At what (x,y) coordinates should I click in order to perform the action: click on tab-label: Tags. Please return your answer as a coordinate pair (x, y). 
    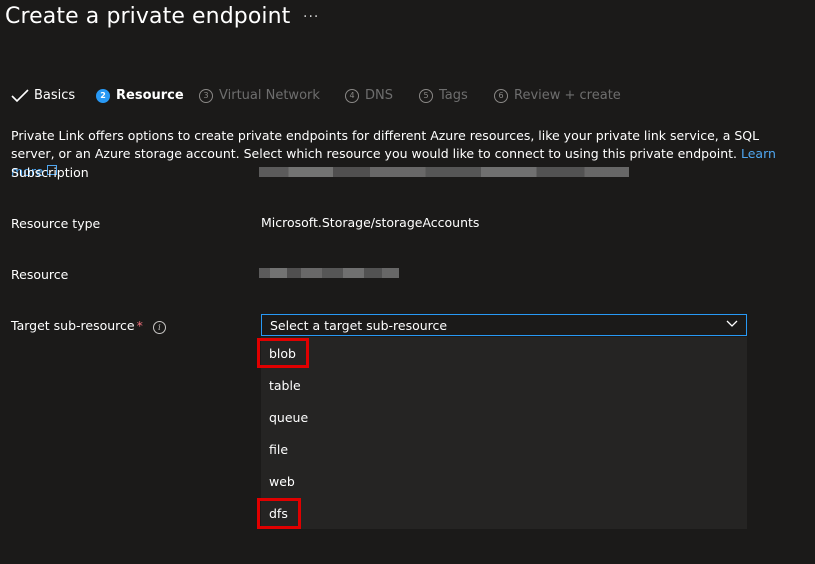
    Looking at the image, I should click on (453, 95).